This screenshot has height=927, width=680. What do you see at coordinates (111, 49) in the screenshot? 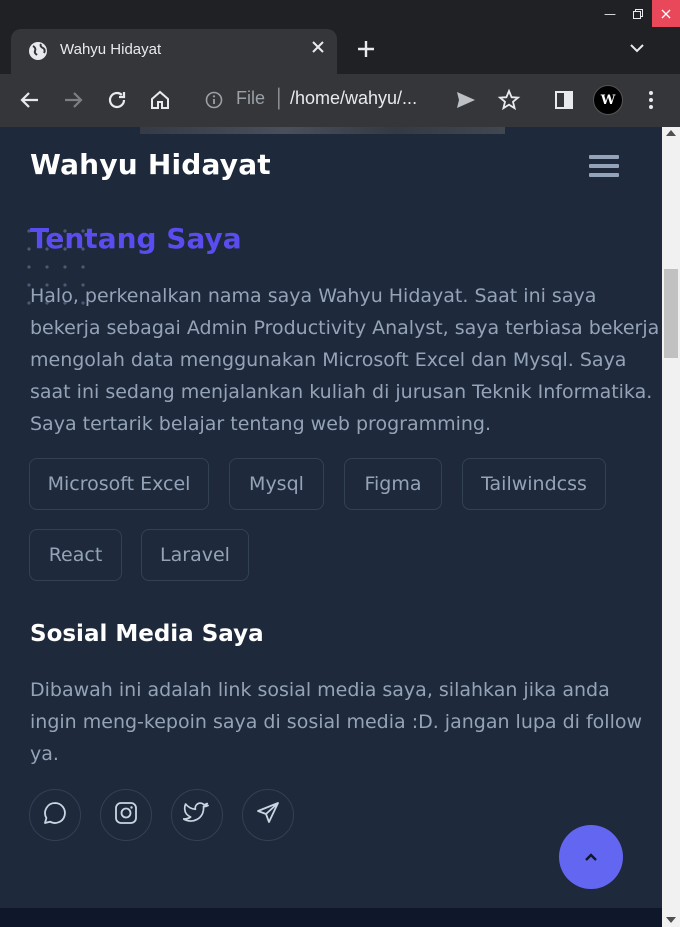
I see `tab-title: Wahyu Hidayat` at bounding box center [111, 49].